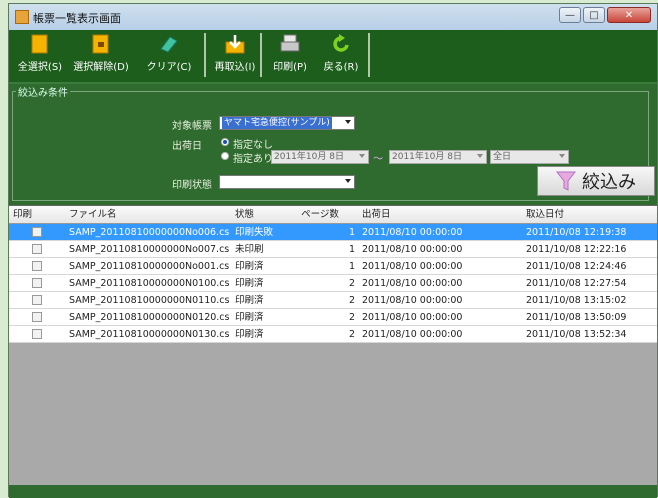 This screenshot has height=498, width=658. What do you see at coordinates (253, 145) in the screenshot?
I see `radio-ship-none-label: 指定なし` at bounding box center [253, 145].